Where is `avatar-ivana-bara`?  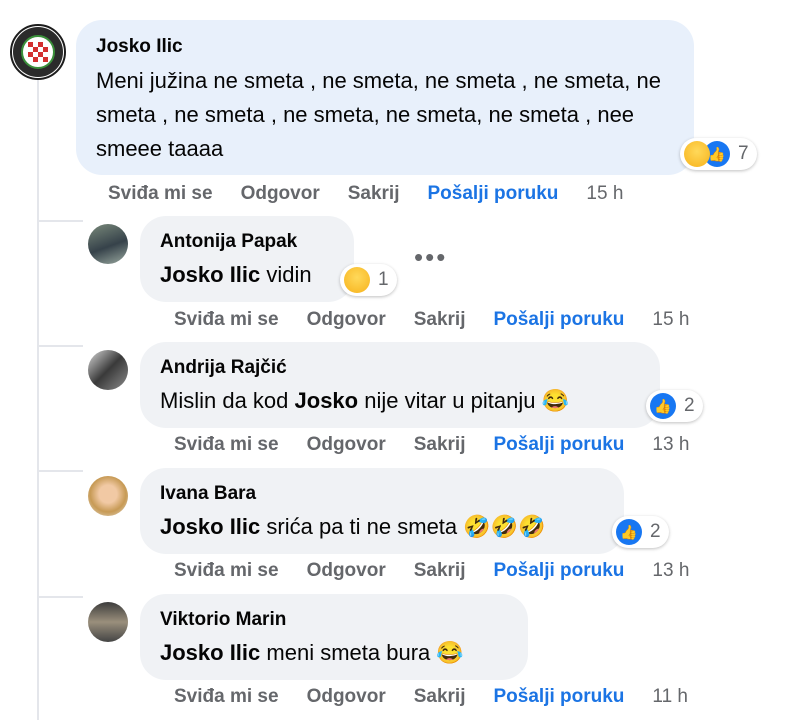 avatar-ivana-bara is located at coordinates (108, 496).